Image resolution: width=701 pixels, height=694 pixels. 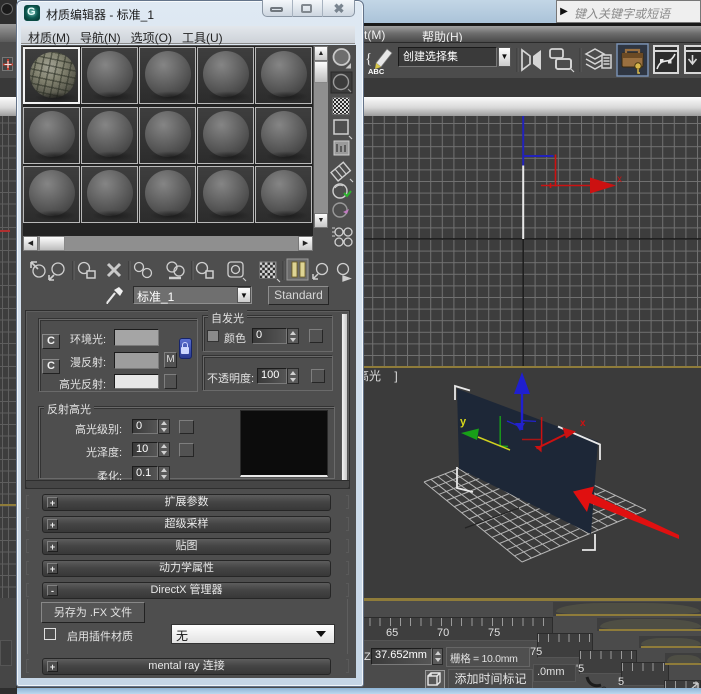 I want to click on svg-text: ABC, so click(x=376, y=71).